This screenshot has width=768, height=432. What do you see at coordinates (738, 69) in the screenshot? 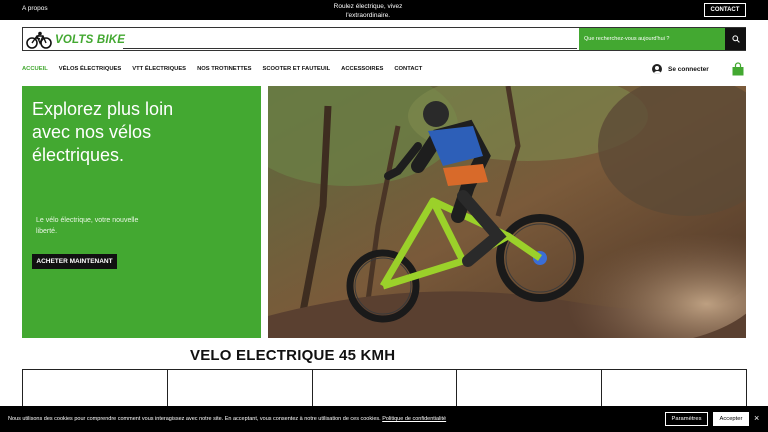
I see `shopping-bag-icon` at bounding box center [738, 69].